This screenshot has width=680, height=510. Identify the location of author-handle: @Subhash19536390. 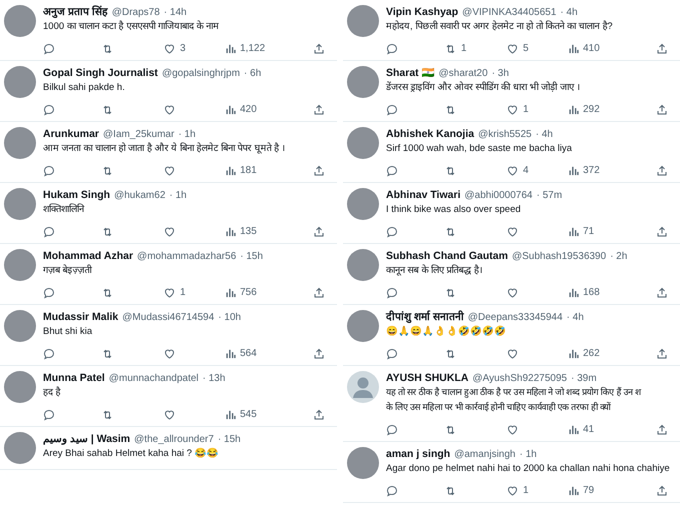
(559, 256).